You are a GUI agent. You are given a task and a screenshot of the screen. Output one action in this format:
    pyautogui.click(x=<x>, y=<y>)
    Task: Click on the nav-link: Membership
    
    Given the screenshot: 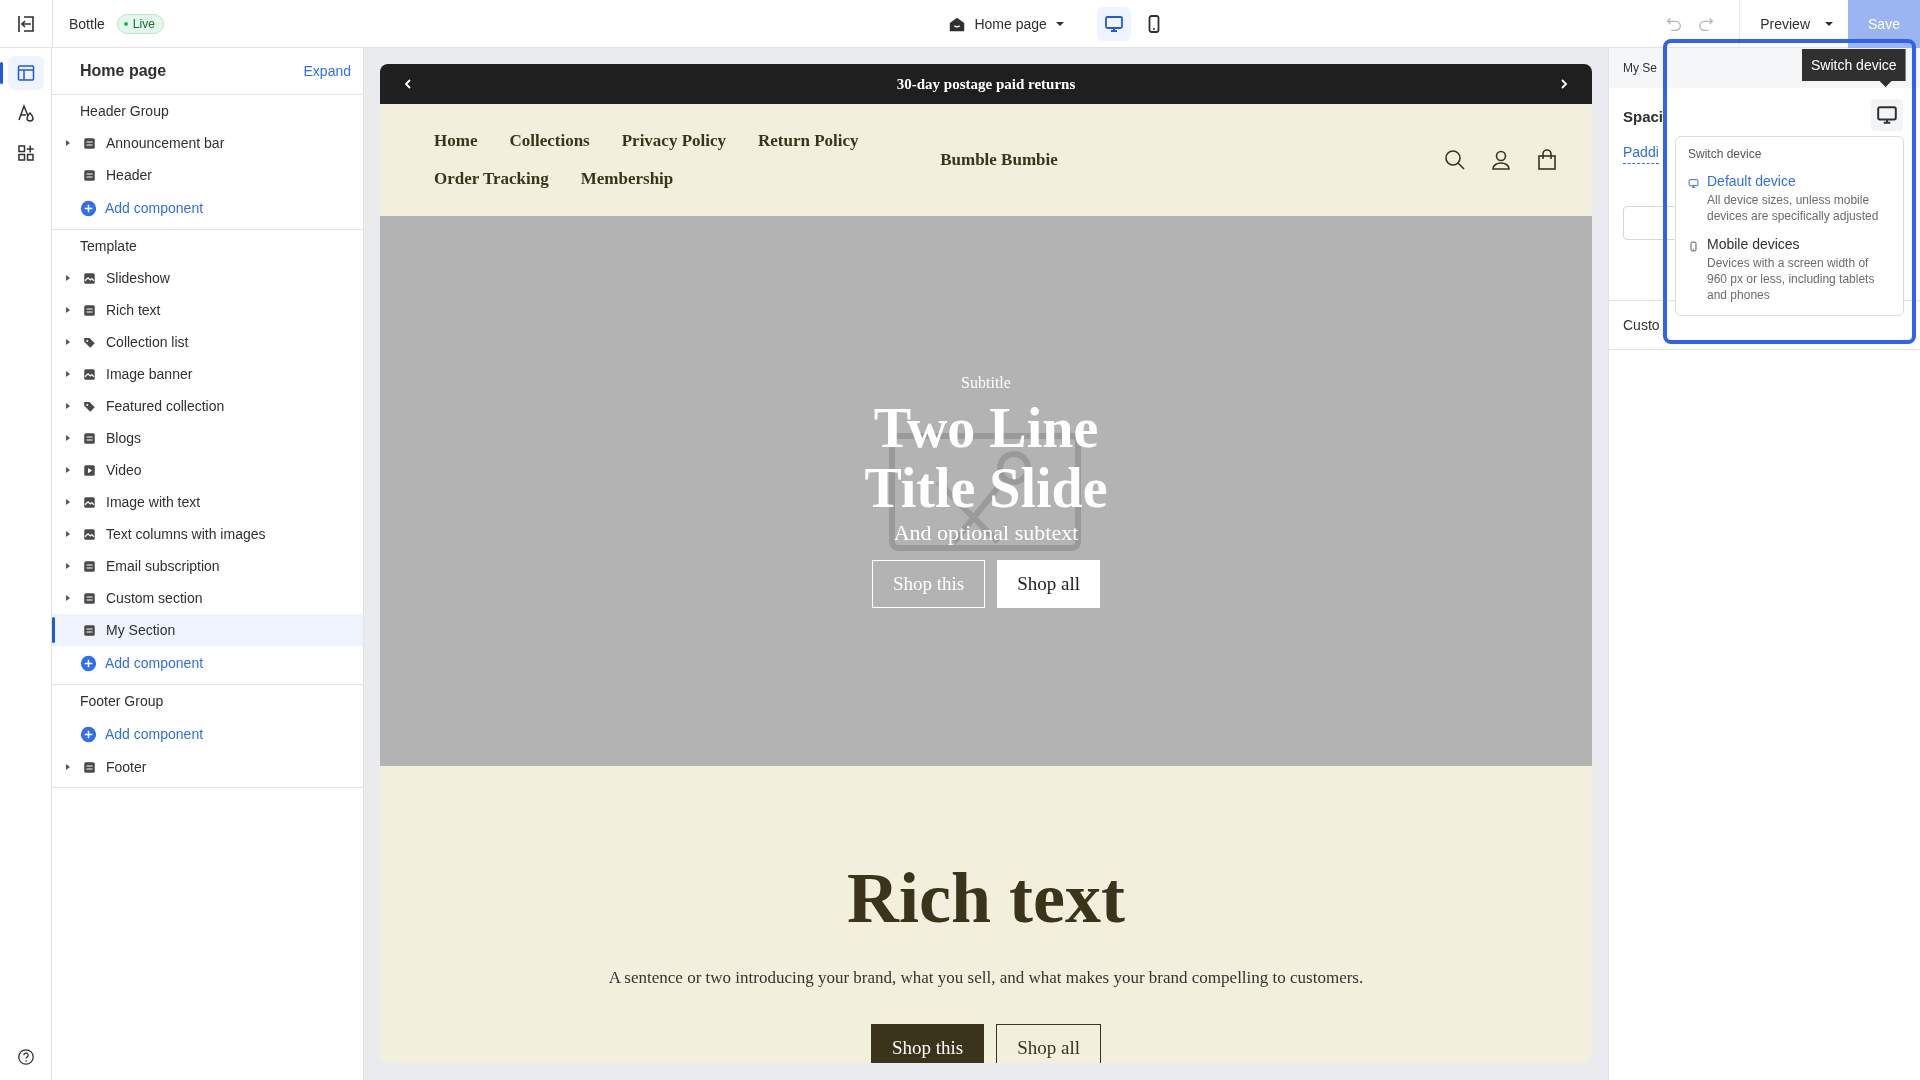 What is the action you would take?
    pyautogui.click(x=627, y=179)
    